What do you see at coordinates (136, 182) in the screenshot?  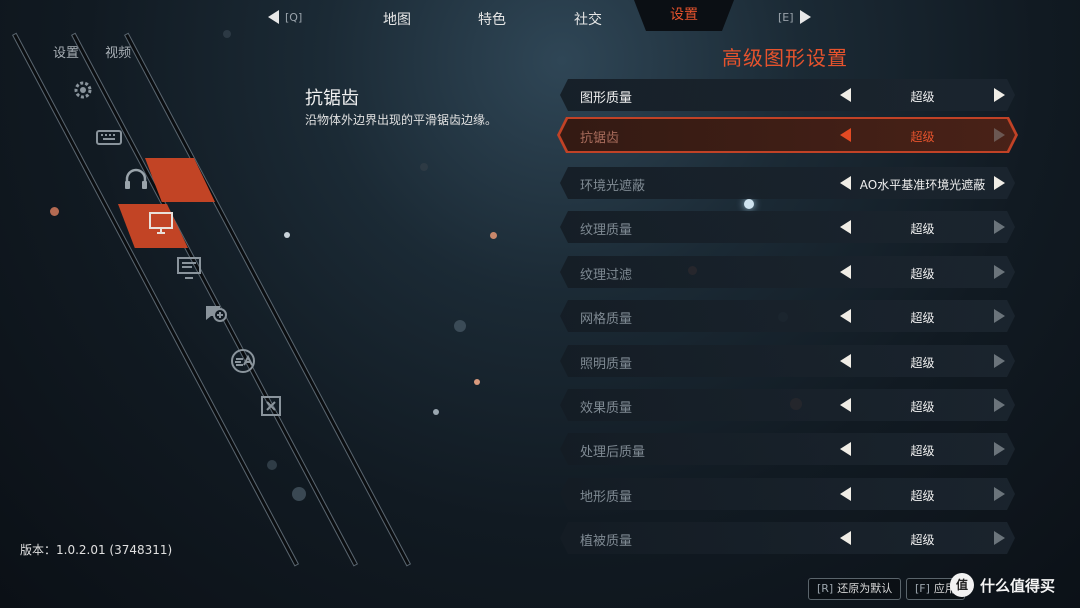 I see `headphones-icon` at bounding box center [136, 182].